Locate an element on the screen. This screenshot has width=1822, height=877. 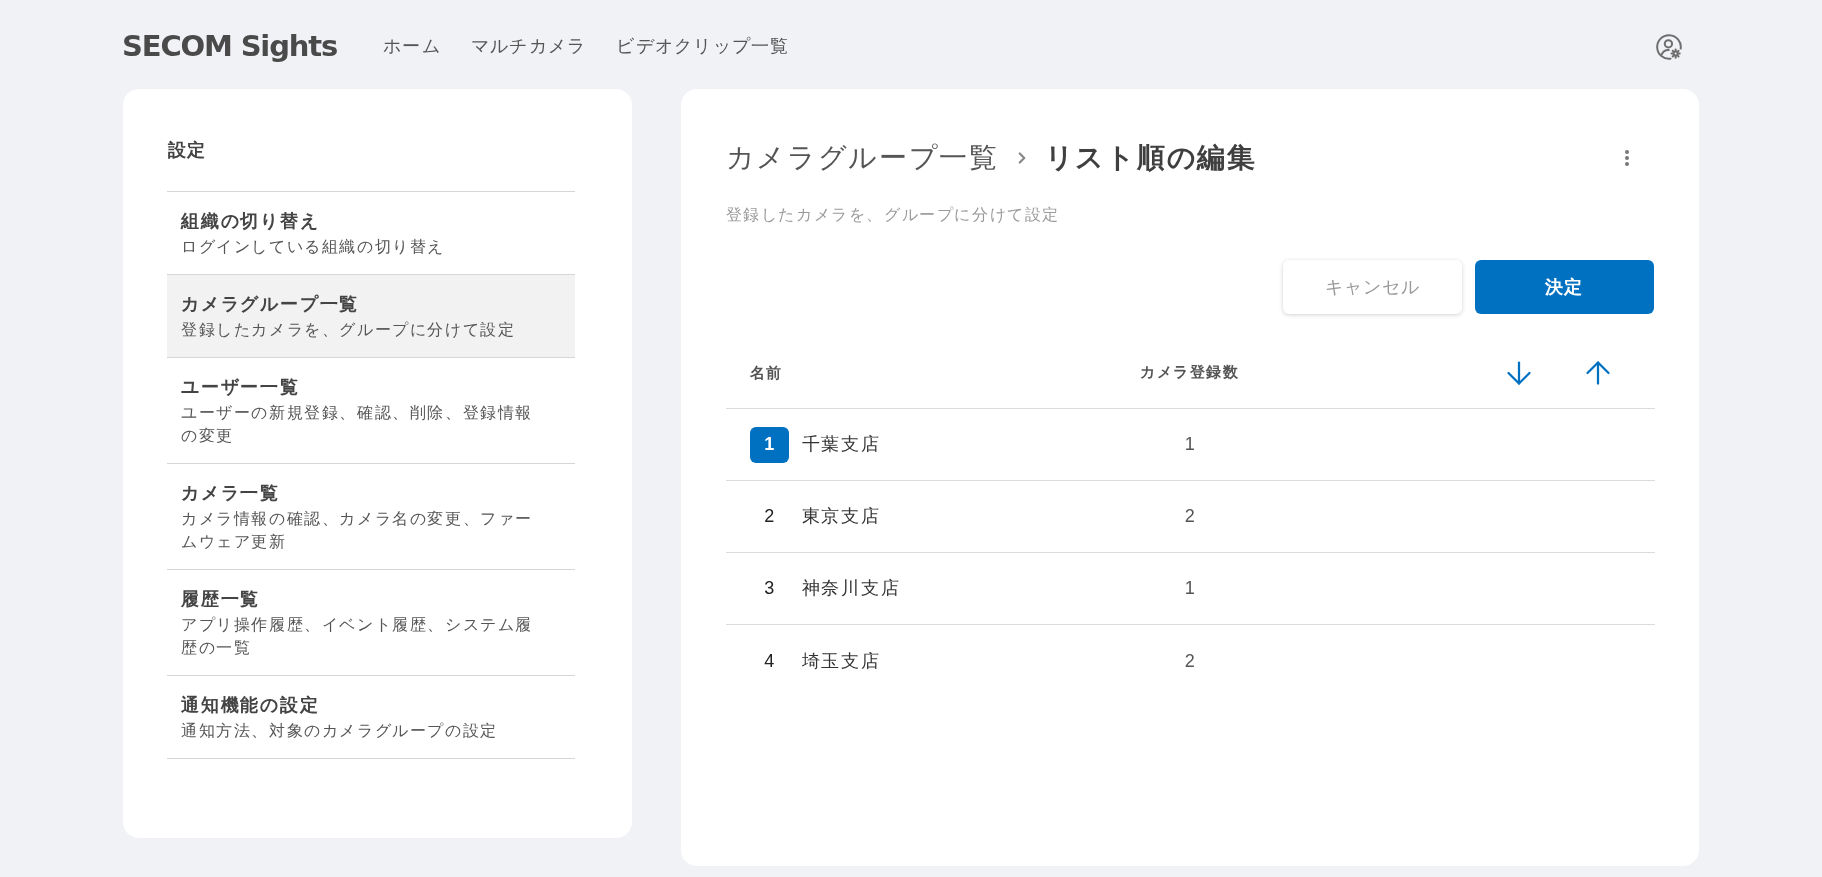
menu-item-description: カメラ情報の確認、カメラ名の変更、ファームウェア更新 is located at coordinates (357, 530).